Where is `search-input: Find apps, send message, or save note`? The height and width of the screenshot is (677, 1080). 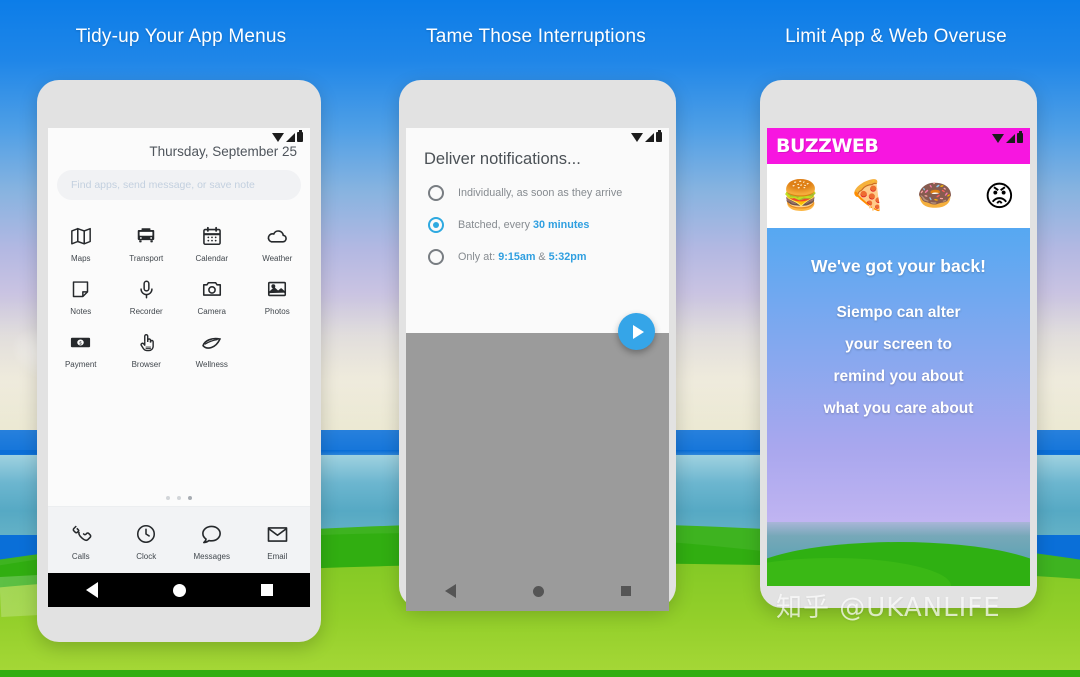 search-input: Find apps, send message, or save note is located at coordinates (179, 185).